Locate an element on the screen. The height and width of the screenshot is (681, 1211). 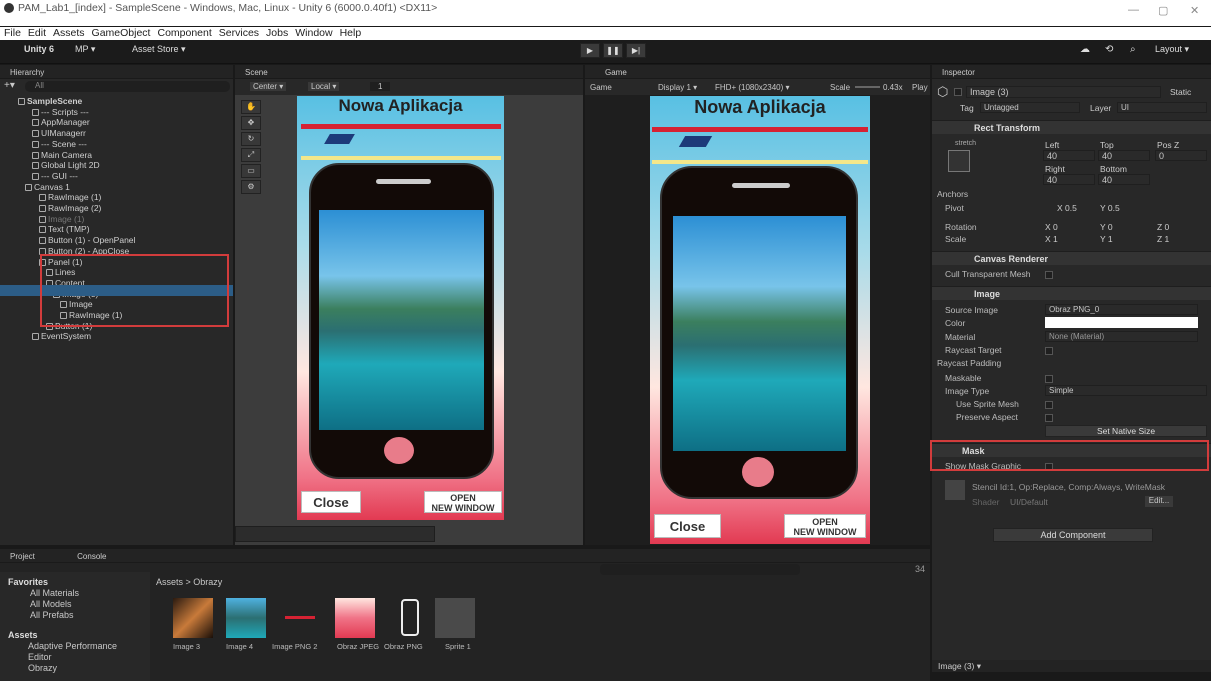
game-close-button: Close is located at coordinates (687, 526).